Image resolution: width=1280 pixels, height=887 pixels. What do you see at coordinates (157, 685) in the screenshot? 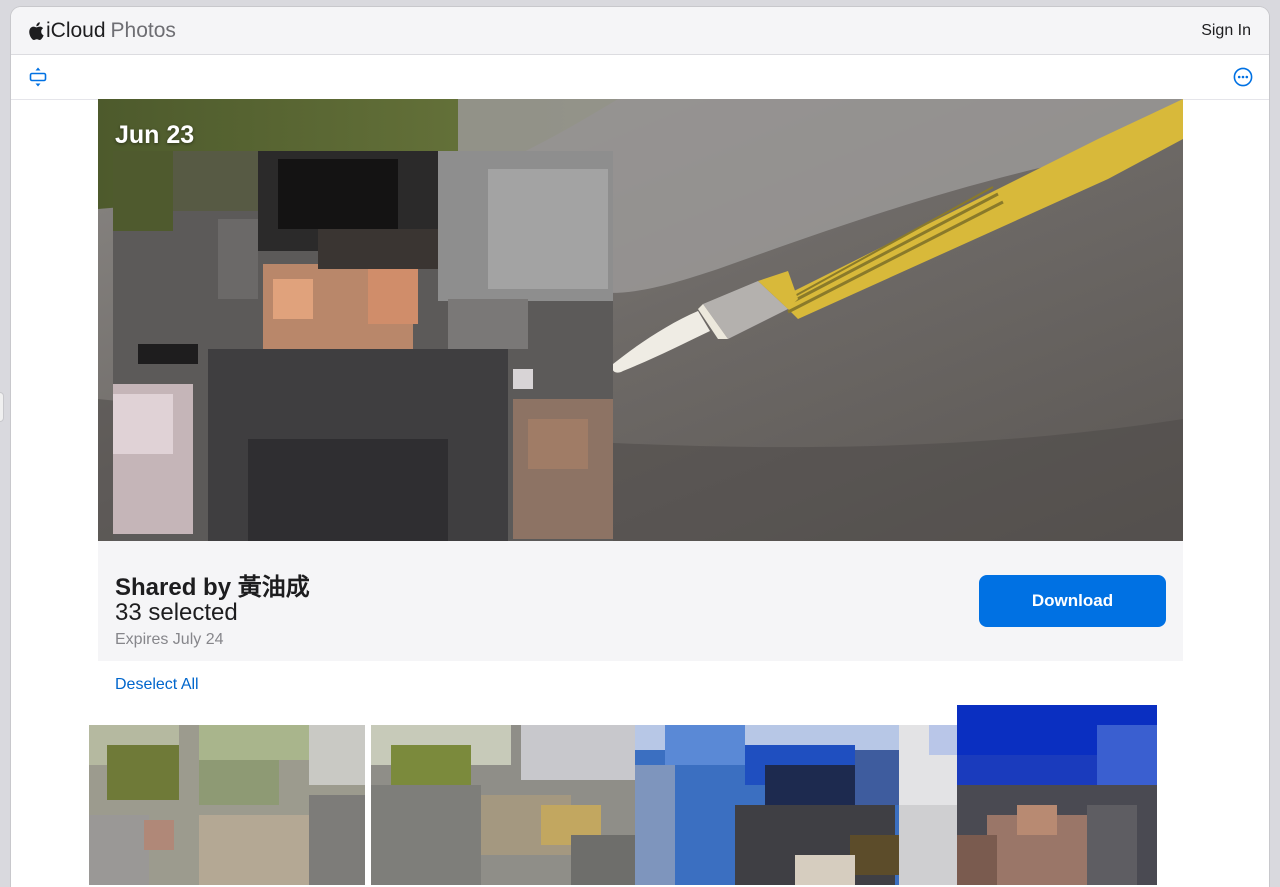
I see `deselect-all-link: Deselect All` at bounding box center [157, 685].